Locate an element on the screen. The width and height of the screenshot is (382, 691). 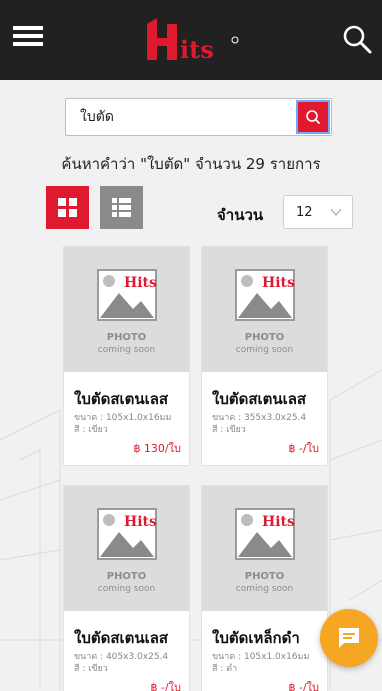
list-view-icon is located at coordinates (121, 207).